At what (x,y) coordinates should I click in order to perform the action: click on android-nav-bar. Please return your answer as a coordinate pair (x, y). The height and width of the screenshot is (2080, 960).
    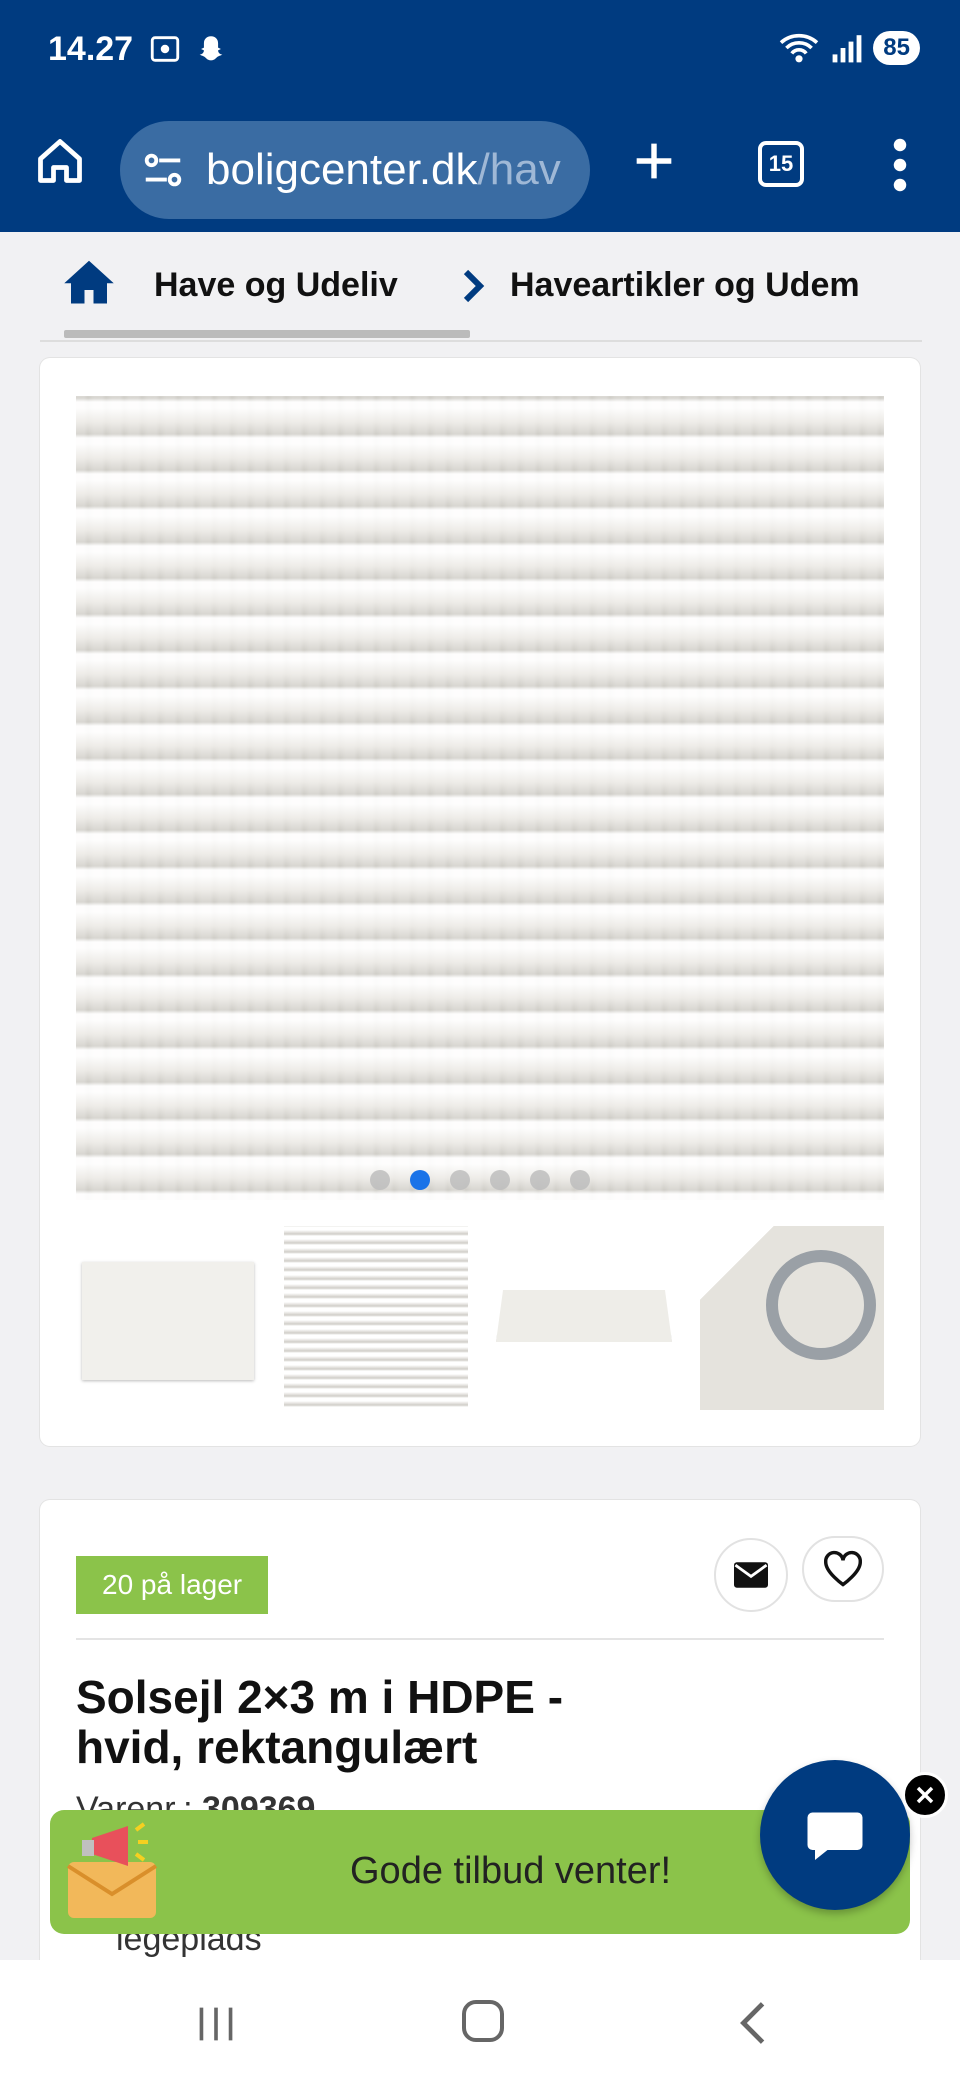
    Looking at the image, I should click on (480, 2020).